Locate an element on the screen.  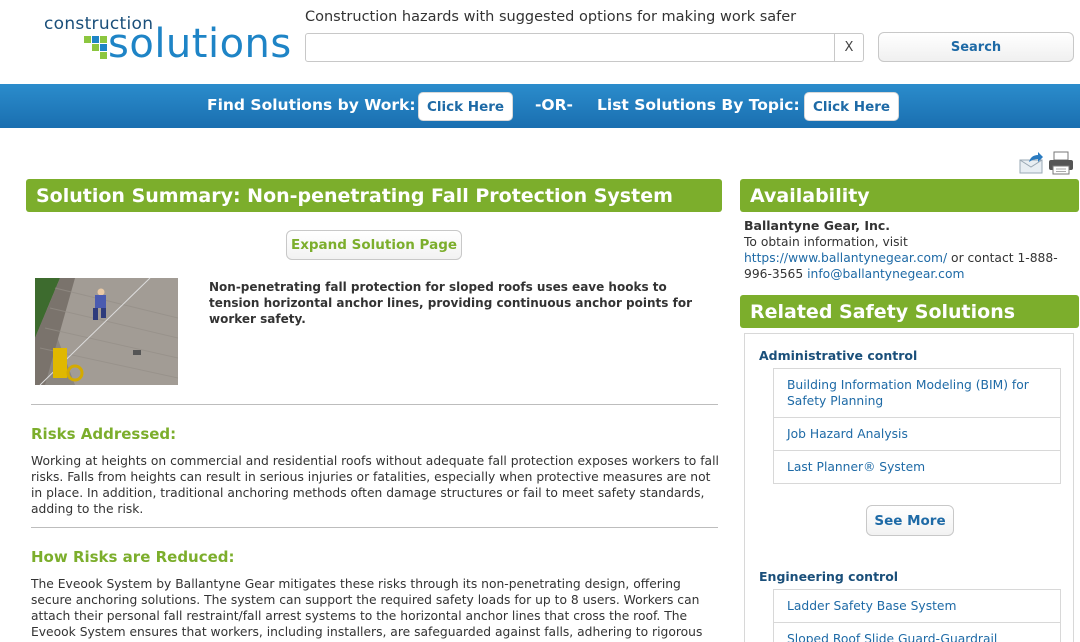
expand-solution-button: Expand Solution Page is located at coordinates (374, 245).